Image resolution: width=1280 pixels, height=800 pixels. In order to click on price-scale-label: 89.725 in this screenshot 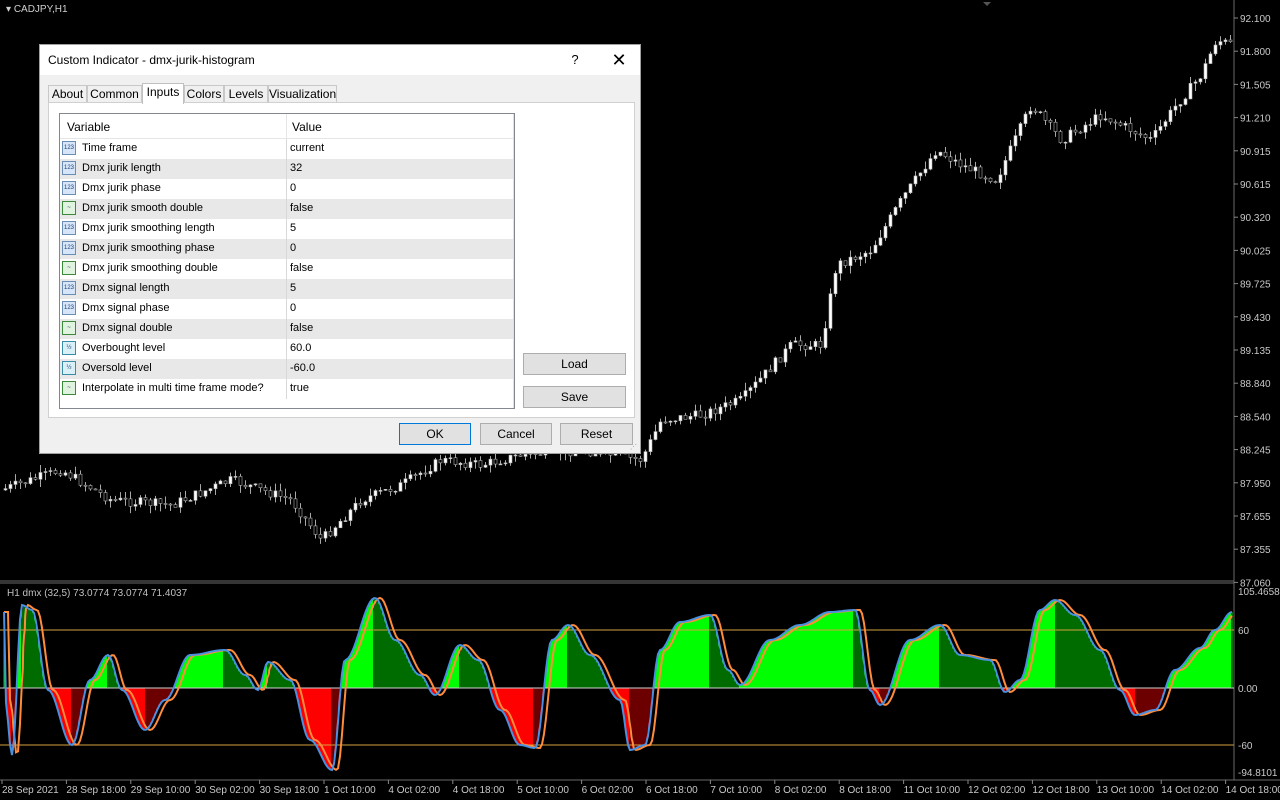, I will do `click(1255, 285)`.